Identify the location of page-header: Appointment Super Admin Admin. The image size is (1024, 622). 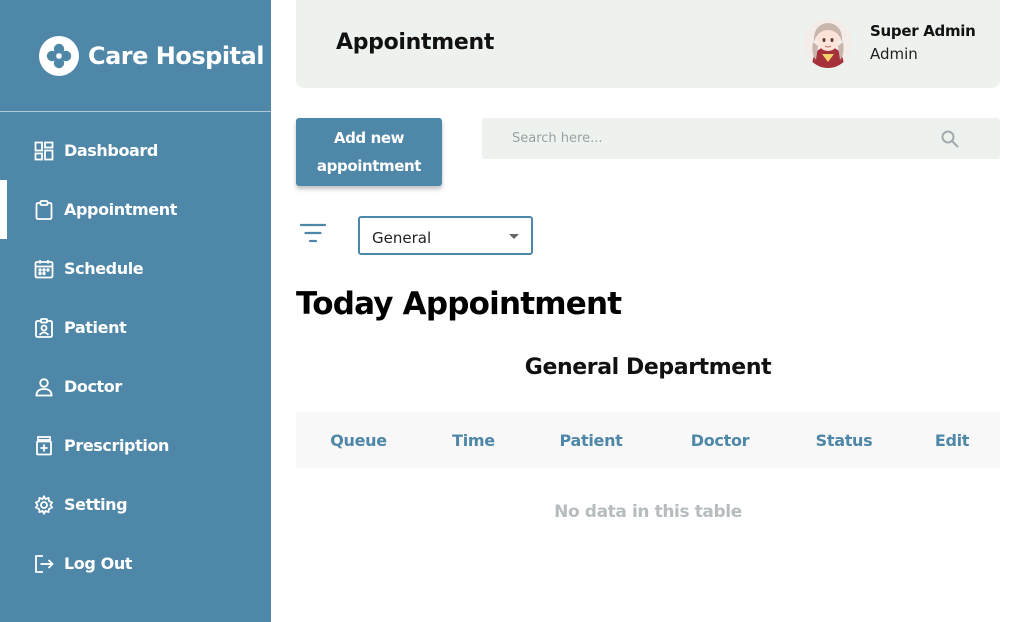
(648, 44).